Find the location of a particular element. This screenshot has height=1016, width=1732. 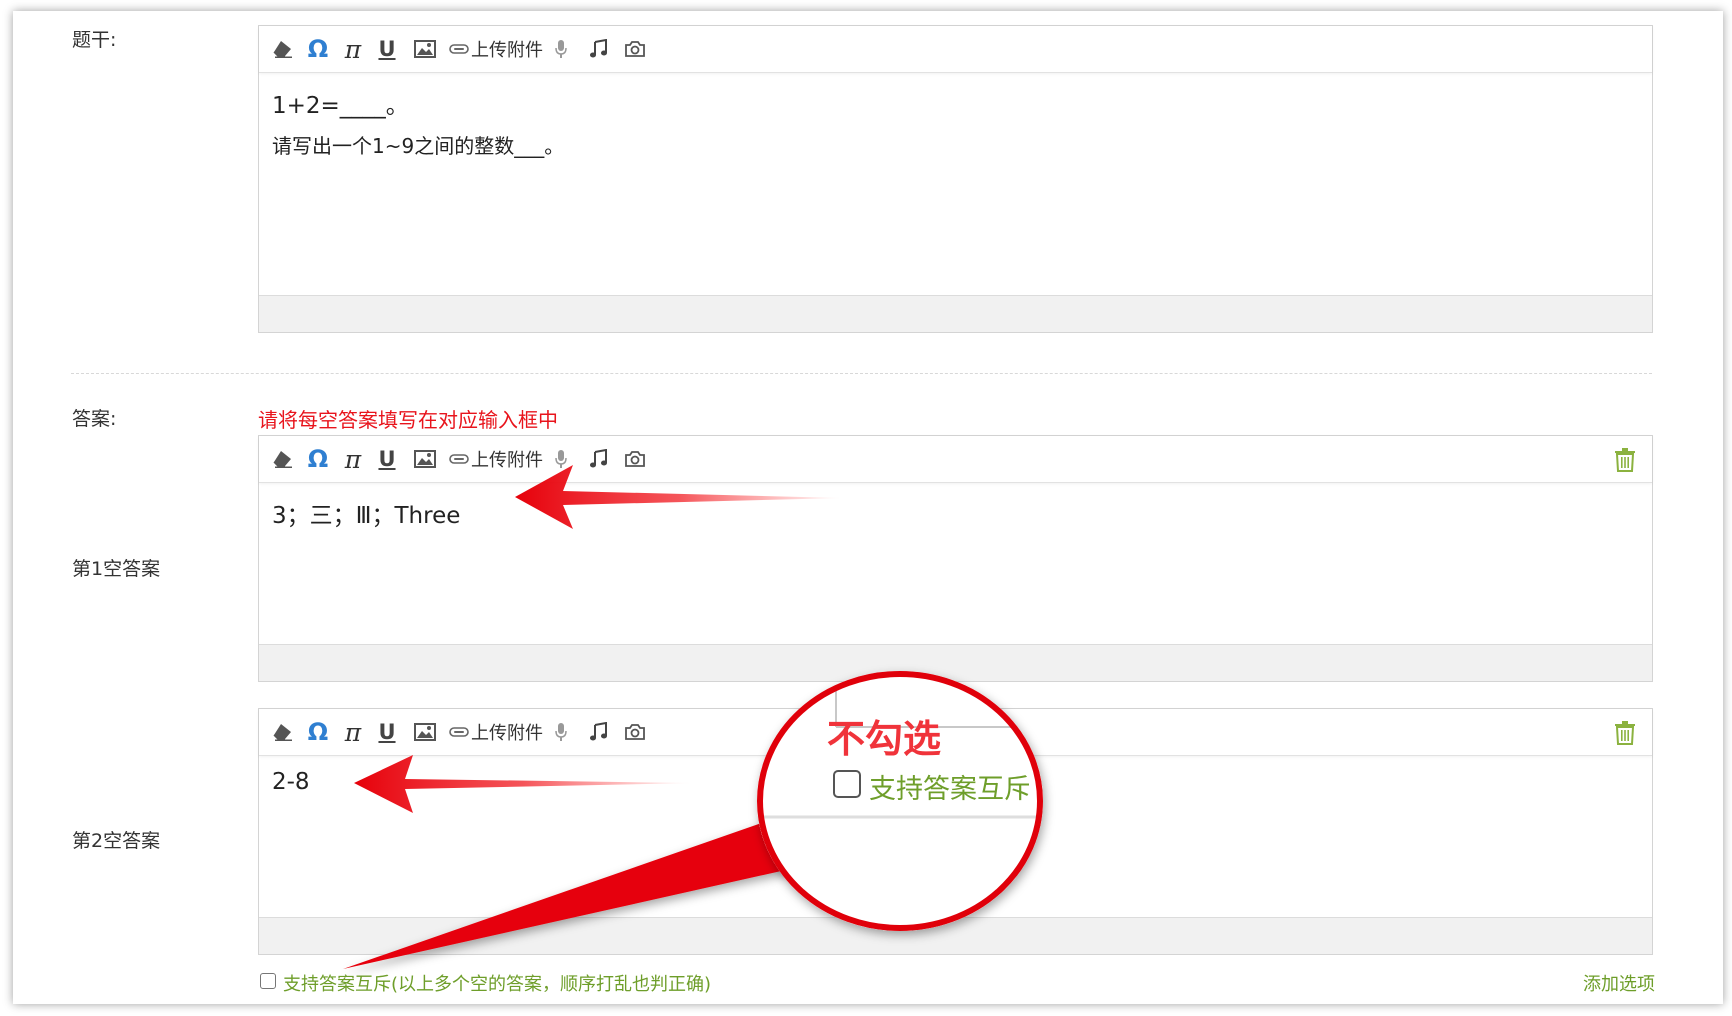

arrow-1-icon is located at coordinates (679, 497).